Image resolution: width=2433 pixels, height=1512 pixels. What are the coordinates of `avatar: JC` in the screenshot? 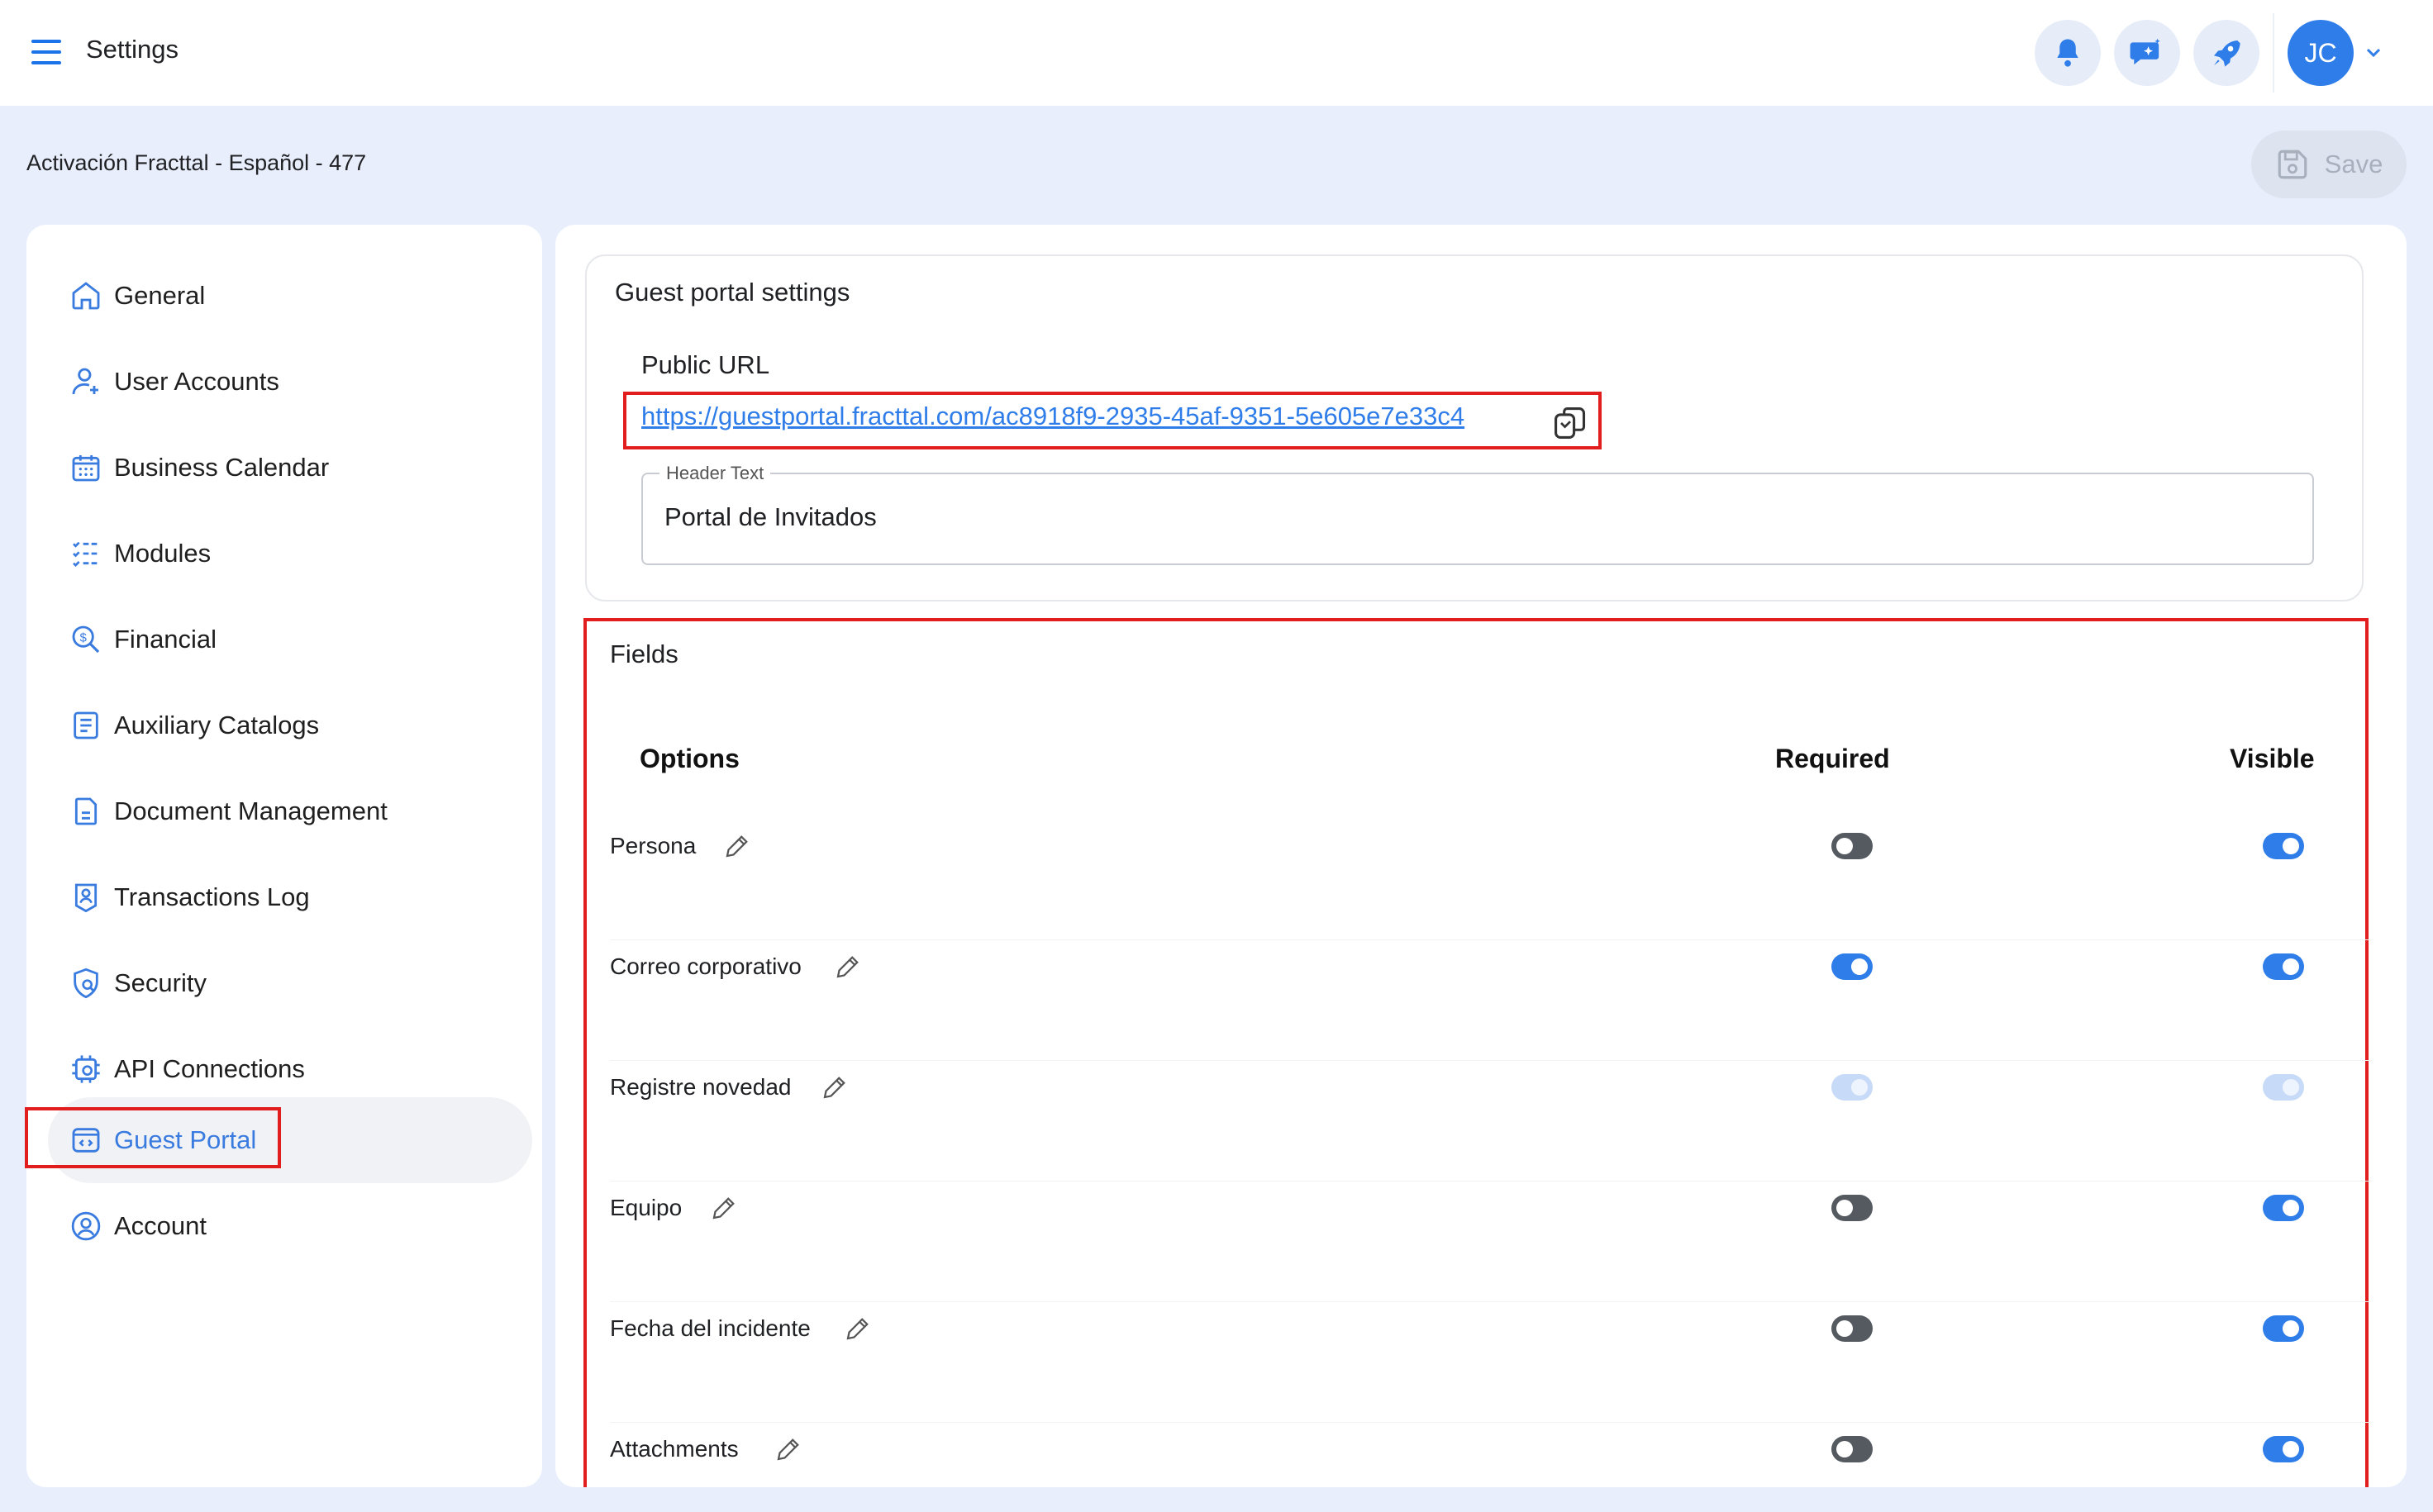 It's located at (2321, 53).